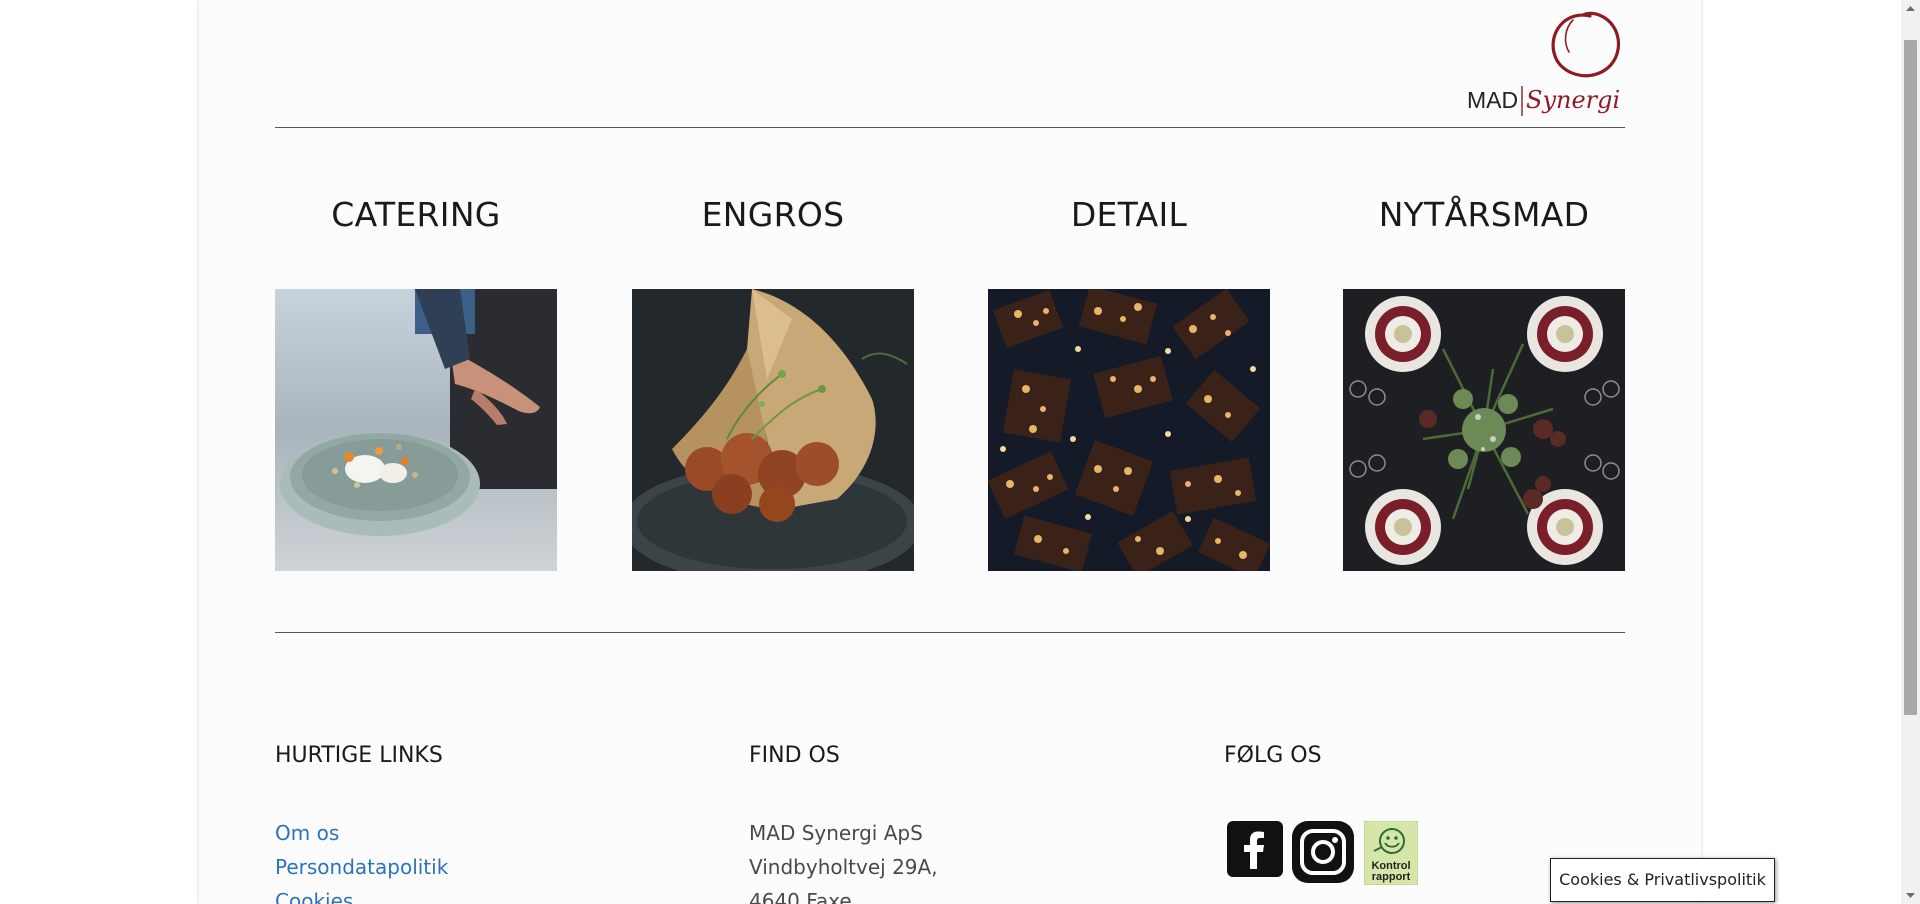 The width and height of the screenshot is (1920, 904). Describe the element at coordinates (1492, 100) in the screenshot. I see `logo-word-mad: MAD` at that location.